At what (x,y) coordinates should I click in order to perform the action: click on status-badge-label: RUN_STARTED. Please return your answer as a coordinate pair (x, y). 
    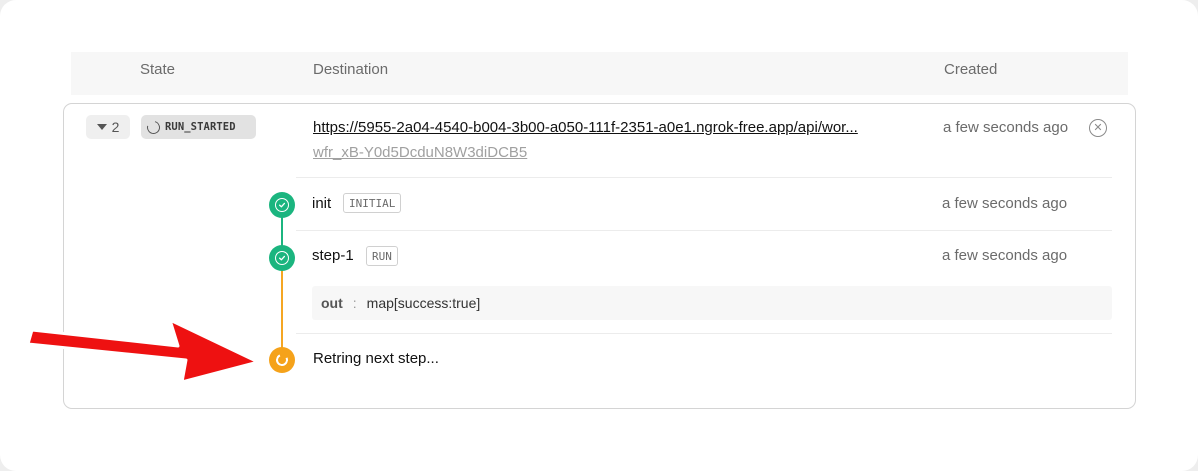
    Looking at the image, I should click on (200, 127).